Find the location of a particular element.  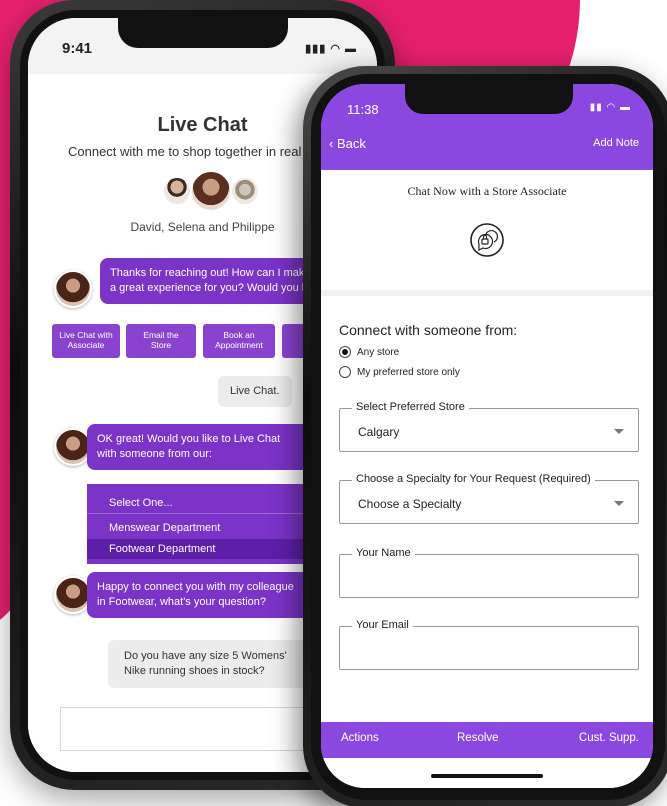

chat-intro-panel: Chat Now with a Store Associate is located at coordinates (487, 233).